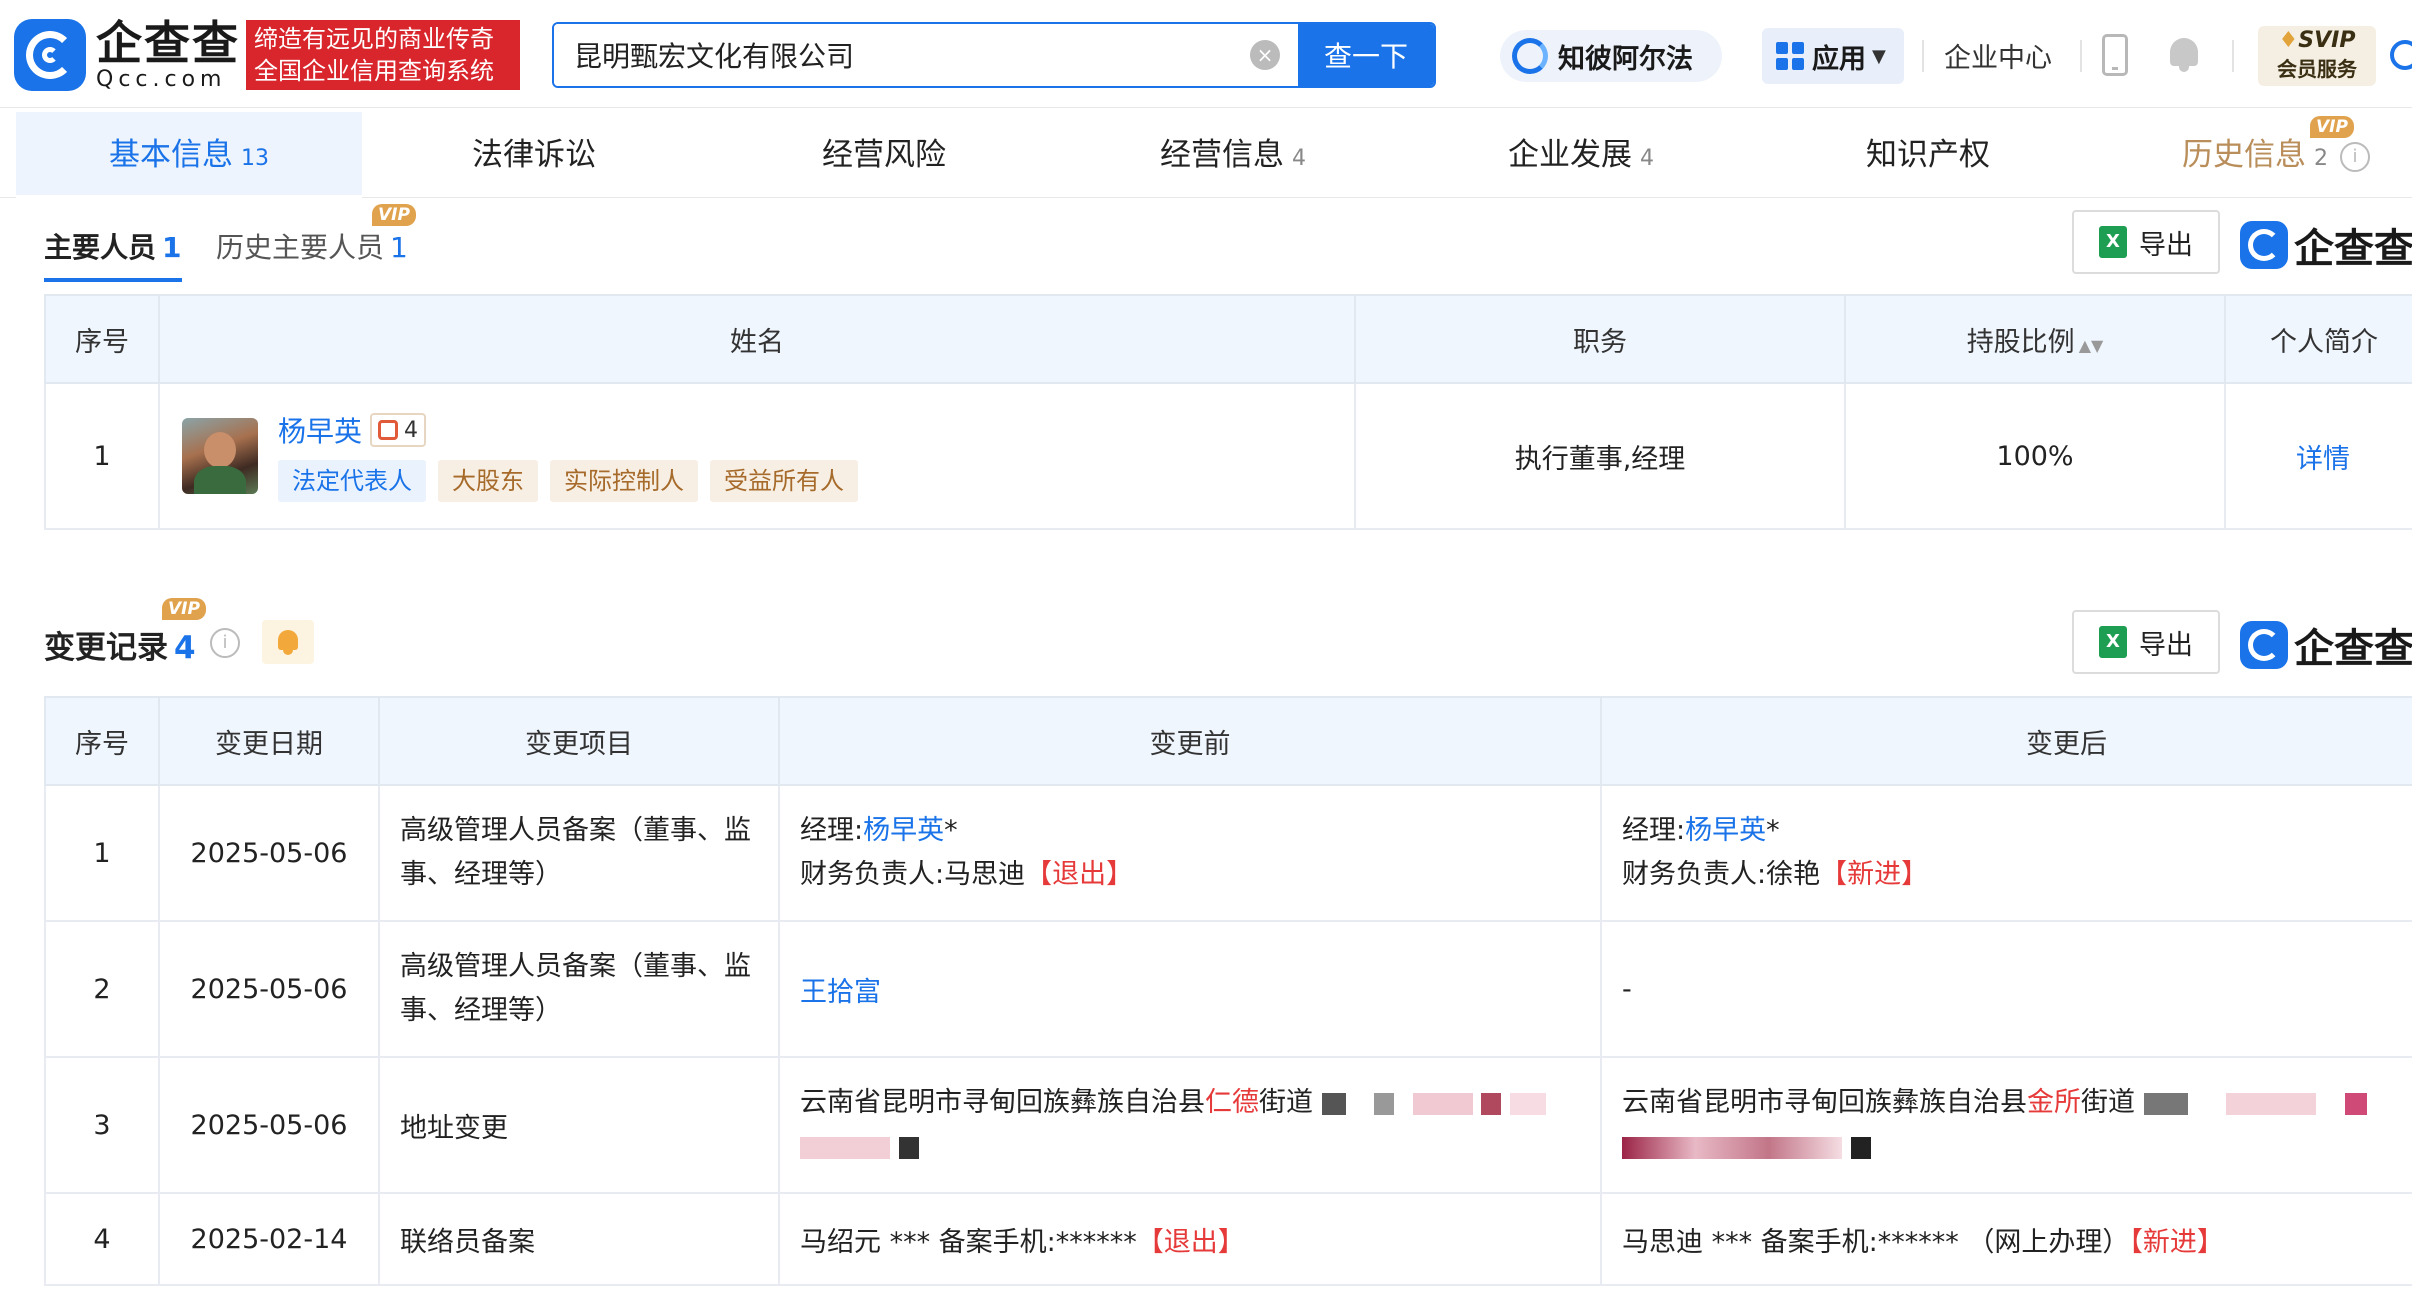  I want to click on ai-assistant-button: 知彼阿尔法, so click(1611, 56).